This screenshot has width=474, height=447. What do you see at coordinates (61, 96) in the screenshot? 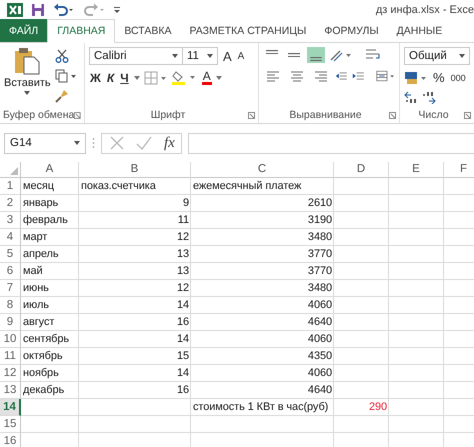
I see `format-painter-icon` at bounding box center [61, 96].